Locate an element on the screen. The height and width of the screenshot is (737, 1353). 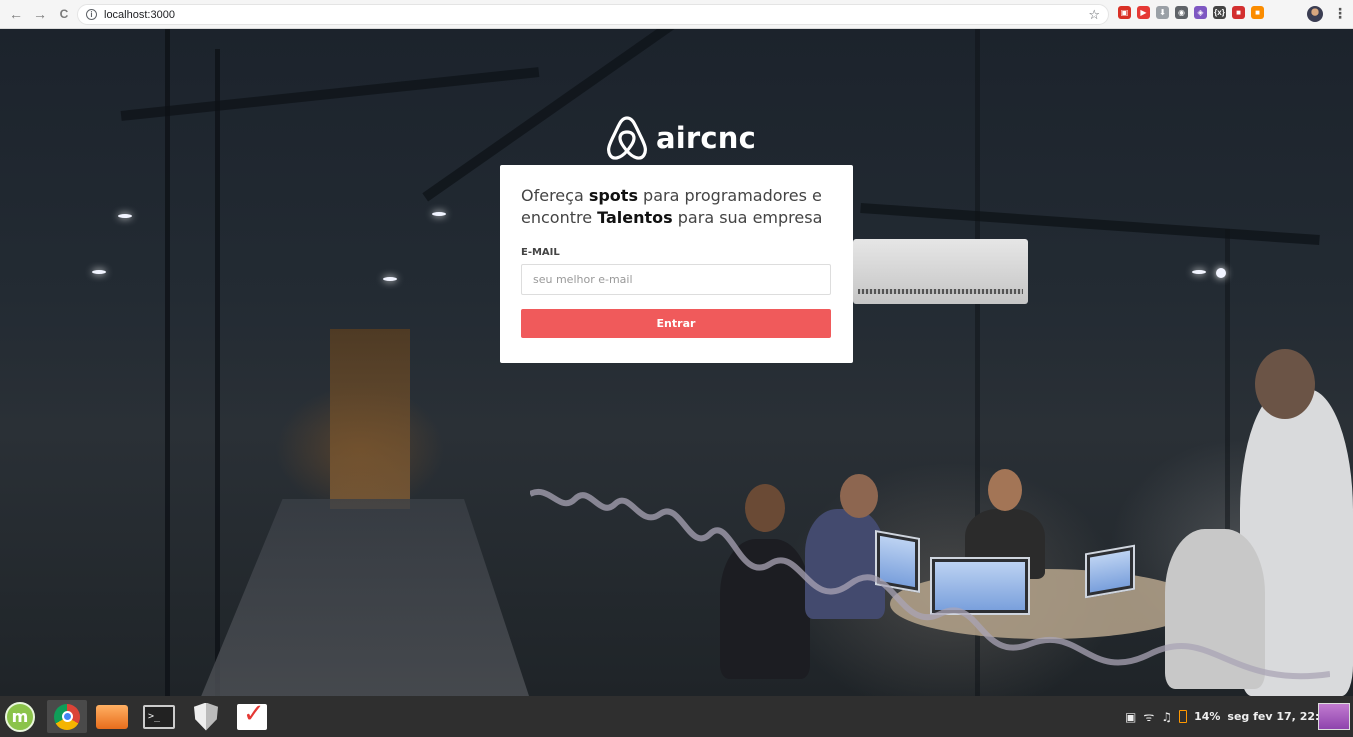
ext-red-icon: ■ is located at coordinates (1238, 12).